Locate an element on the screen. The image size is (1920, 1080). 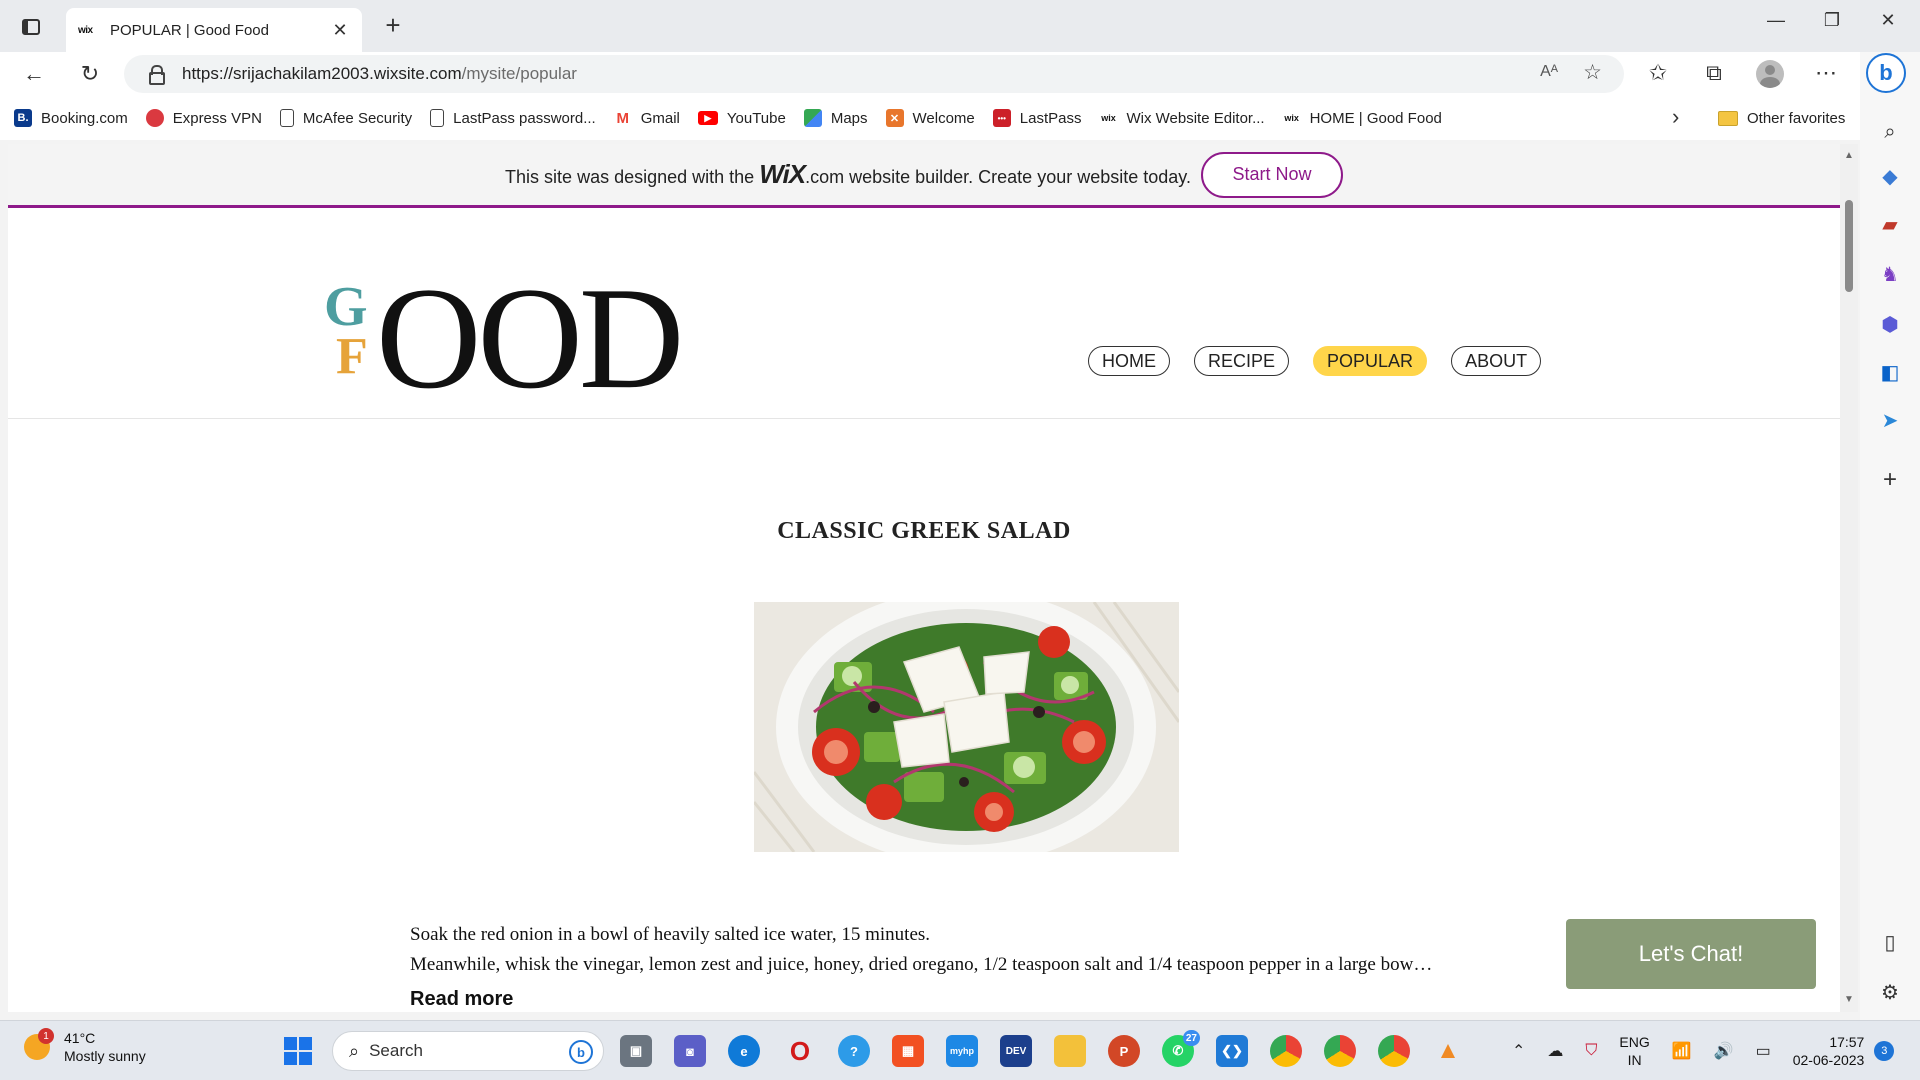
minimize-icon: — is located at coordinates (1776, 20).